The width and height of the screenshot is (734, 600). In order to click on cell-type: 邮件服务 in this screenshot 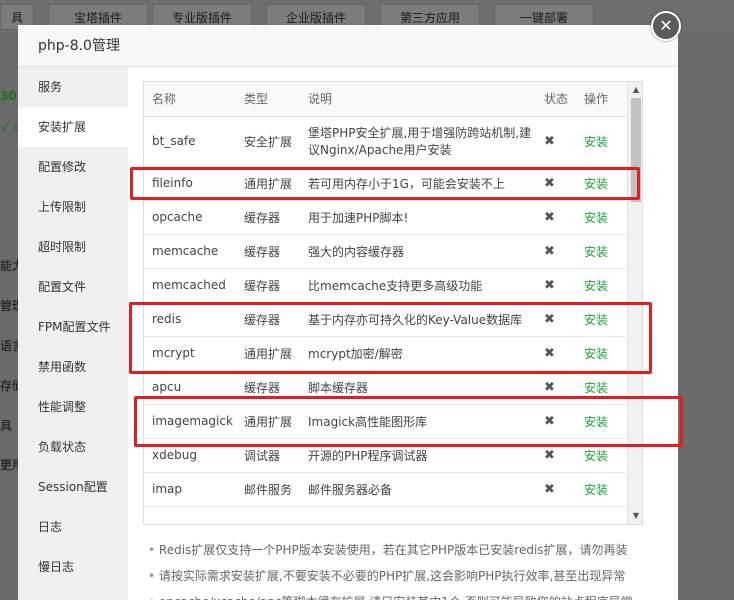, I will do `click(268, 489)`.